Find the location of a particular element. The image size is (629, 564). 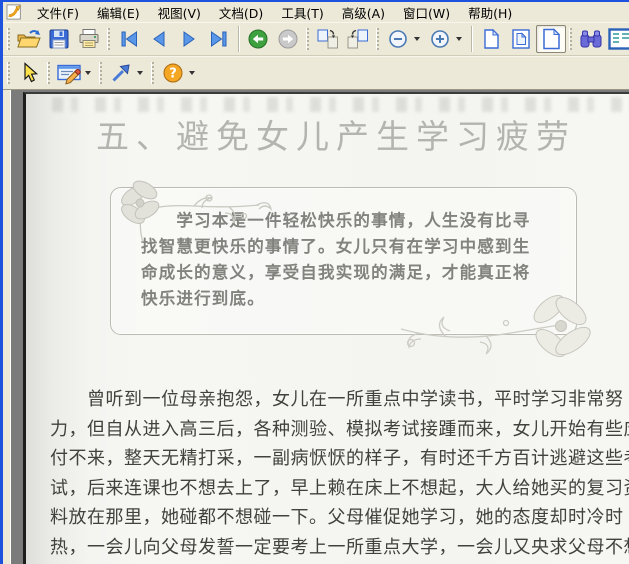

menu-file: 文件(F) is located at coordinates (58, 13).